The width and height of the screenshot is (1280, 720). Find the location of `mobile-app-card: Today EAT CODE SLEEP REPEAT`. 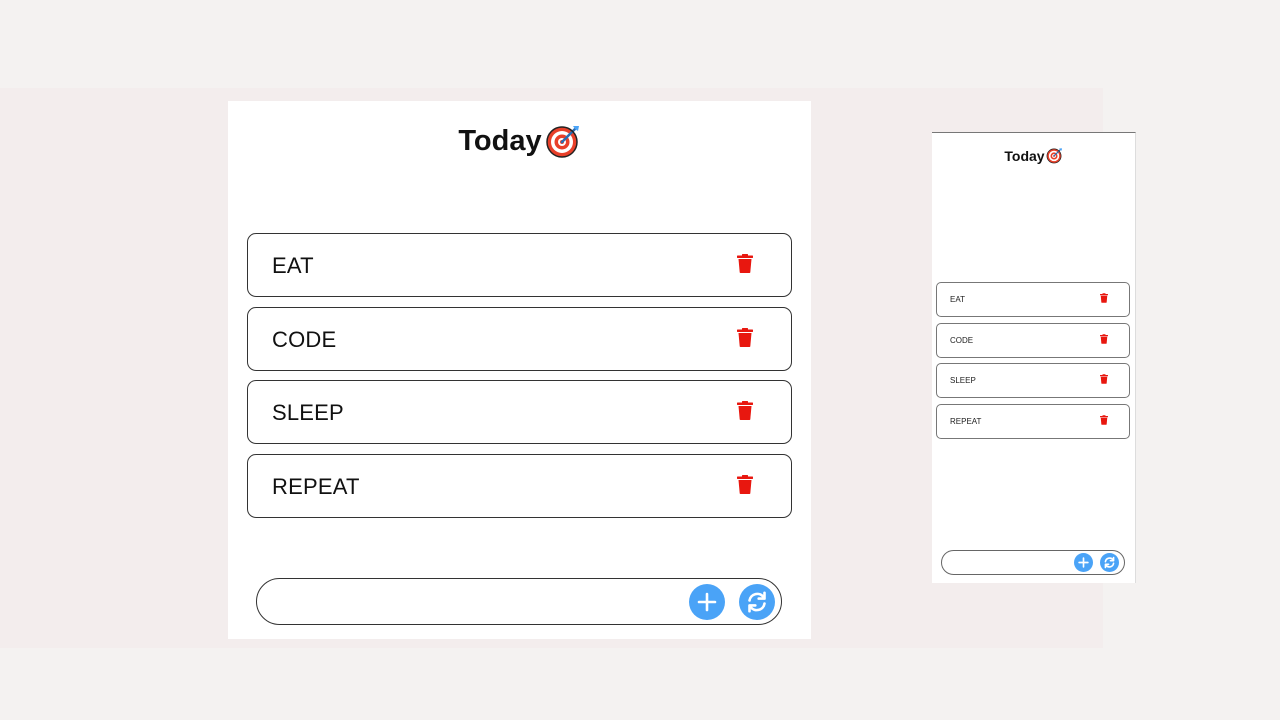

mobile-app-card: Today EAT CODE SLEEP REPEAT is located at coordinates (1034, 357).